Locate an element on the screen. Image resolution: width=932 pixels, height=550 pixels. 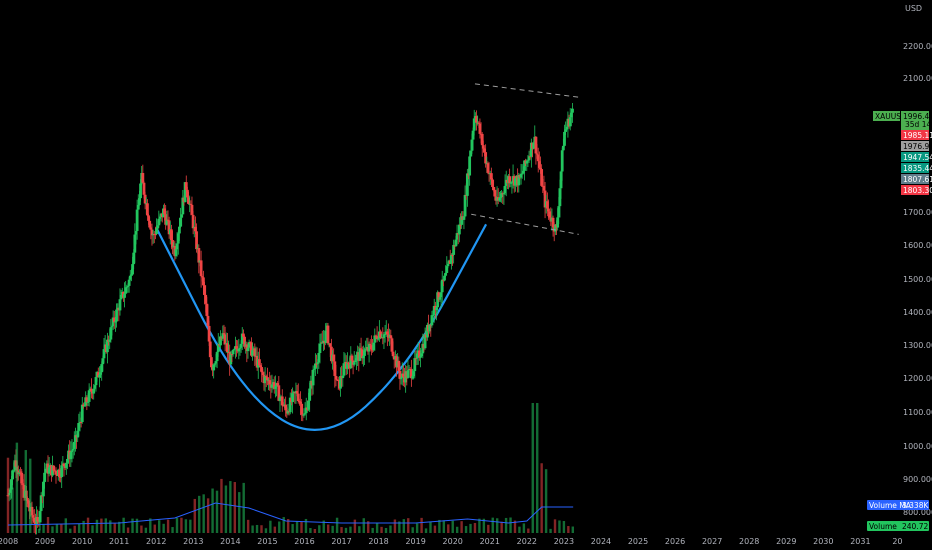
price-tag-value: 1985.111 is located at coordinates (917, 135).